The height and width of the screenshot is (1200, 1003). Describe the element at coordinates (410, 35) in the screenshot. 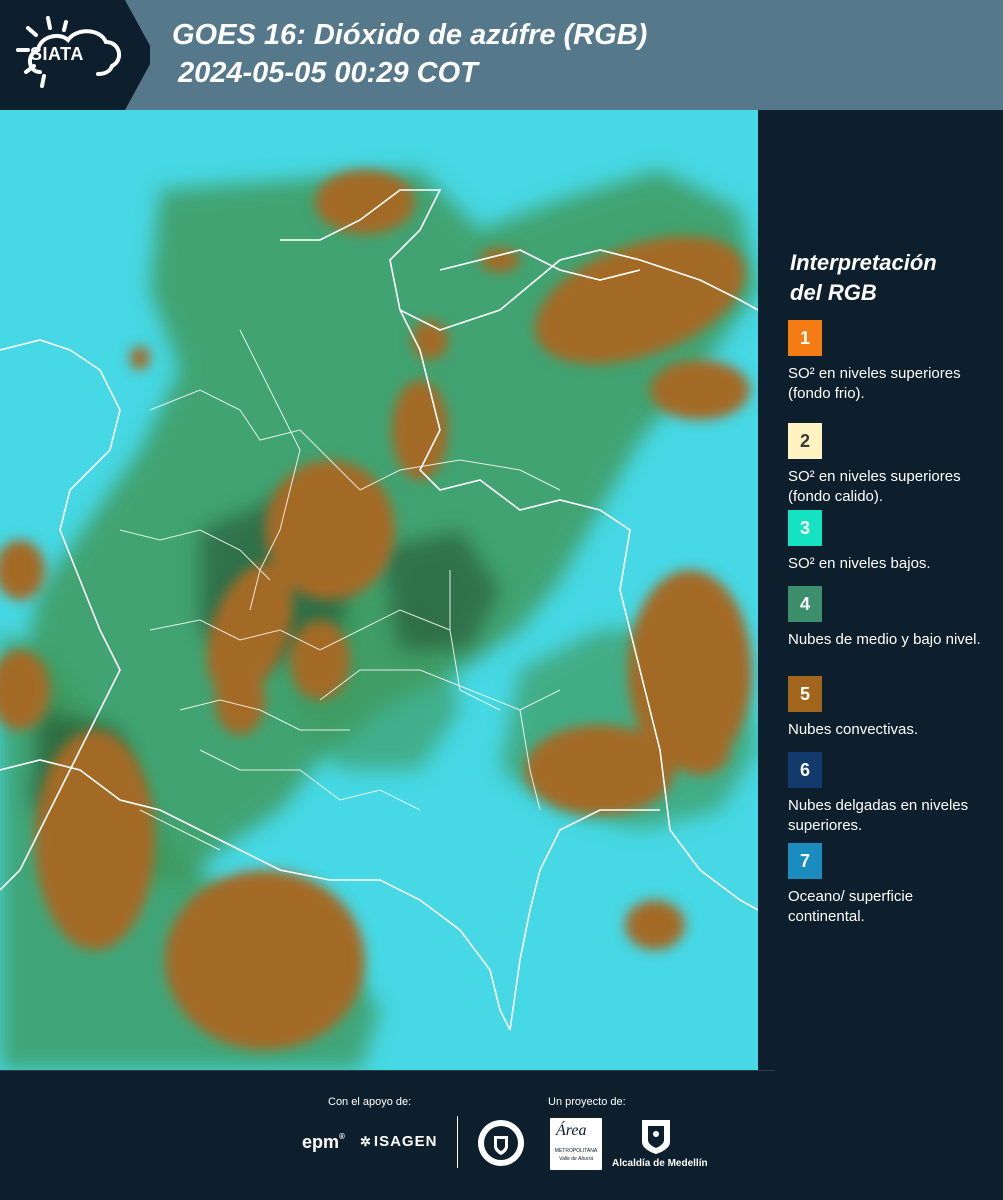

I see `title-product: GOES 16: Dióxido de azúfre (RGB)` at that location.